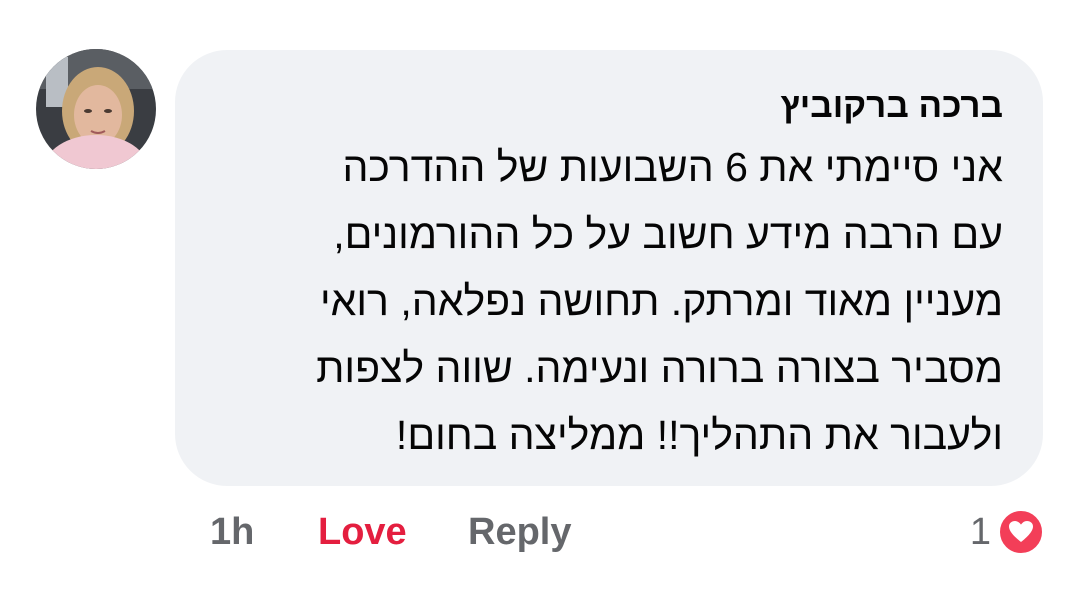 This screenshot has width=1067, height=600. Describe the element at coordinates (607, 106) in the screenshot. I see `comment-author: ברכה ברקוביץ` at that location.